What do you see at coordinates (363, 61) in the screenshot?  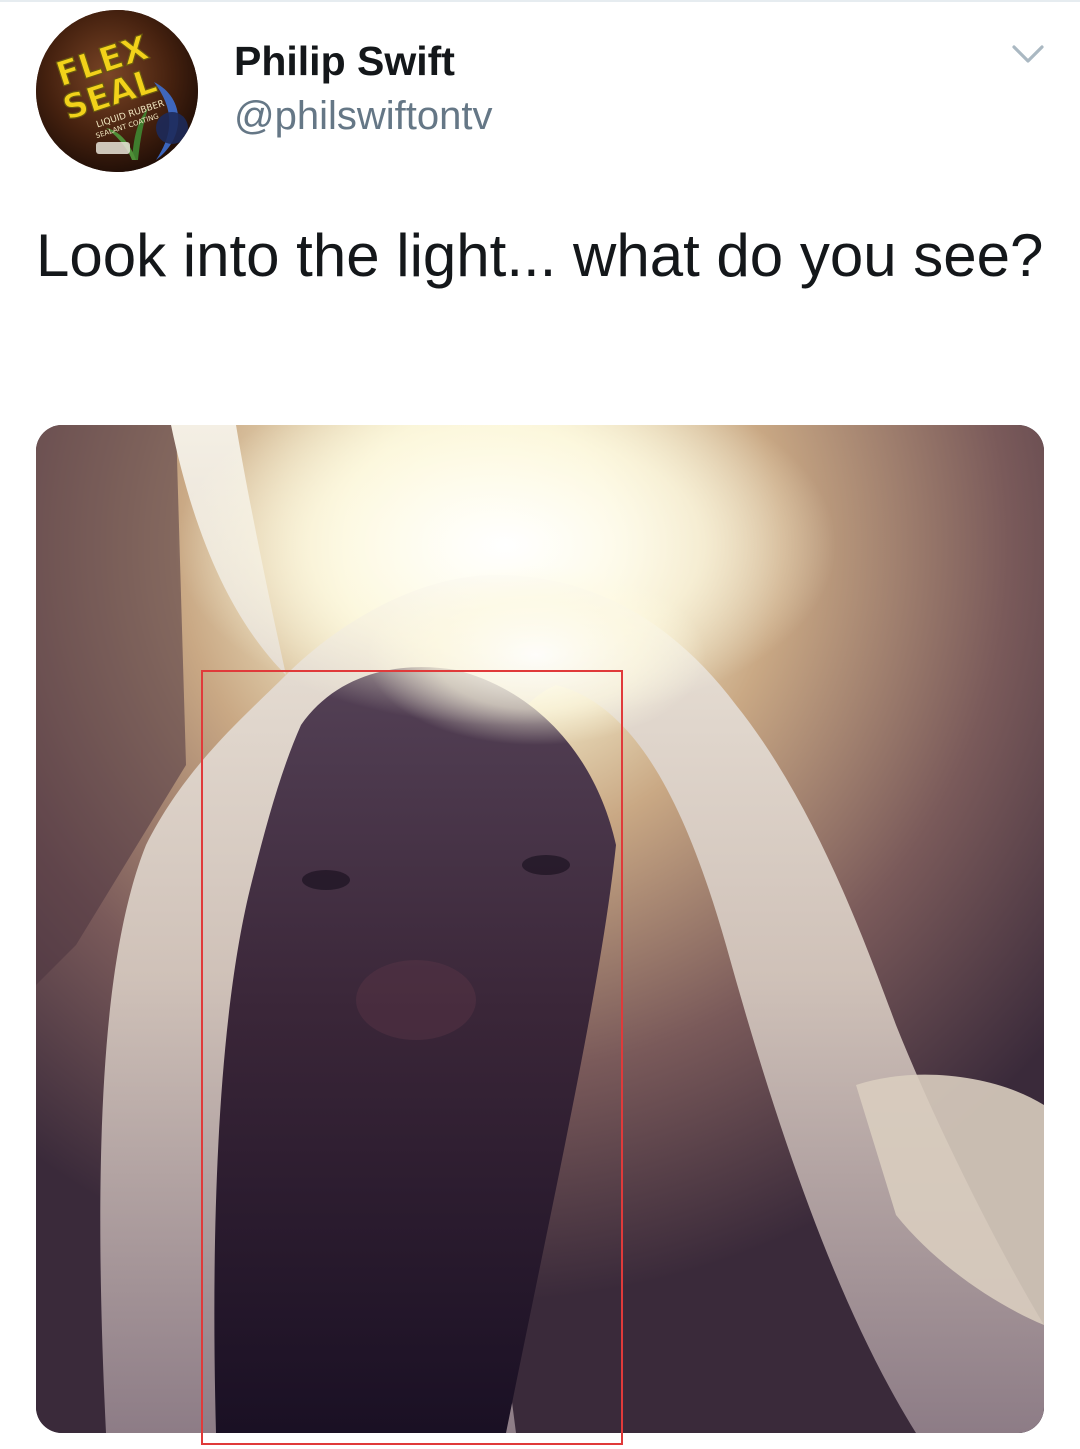 I see `display-name: Philip Swift` at bounding box center [363, 61].